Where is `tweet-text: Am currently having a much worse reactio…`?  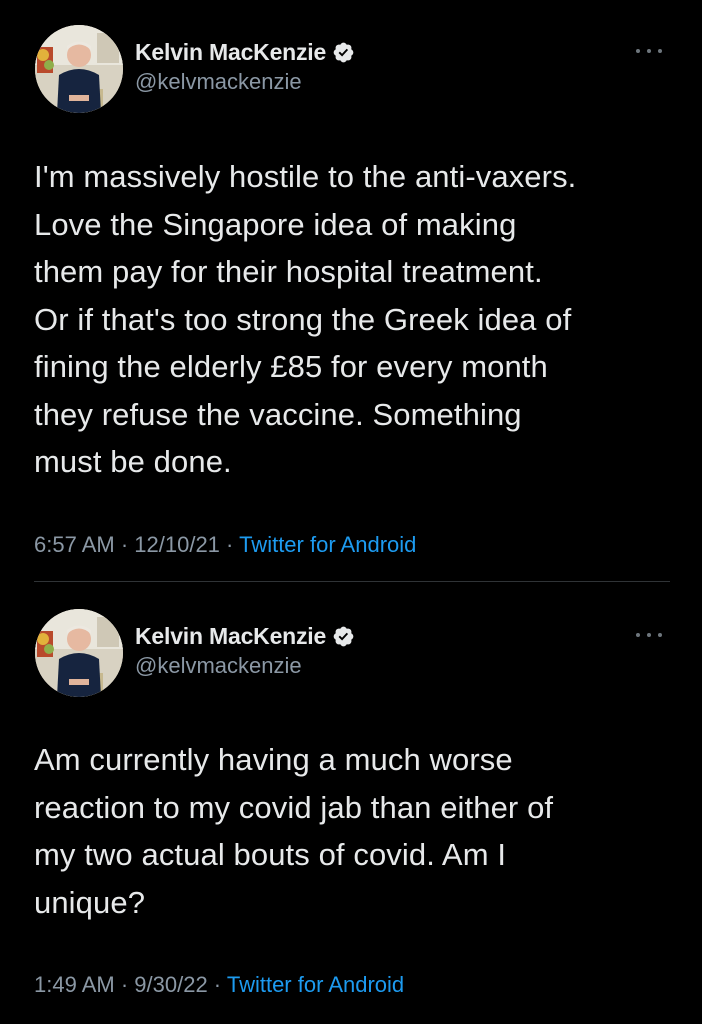 tweet-text: Am currently having a much worse reactio… is located at coordinates (294, 831).